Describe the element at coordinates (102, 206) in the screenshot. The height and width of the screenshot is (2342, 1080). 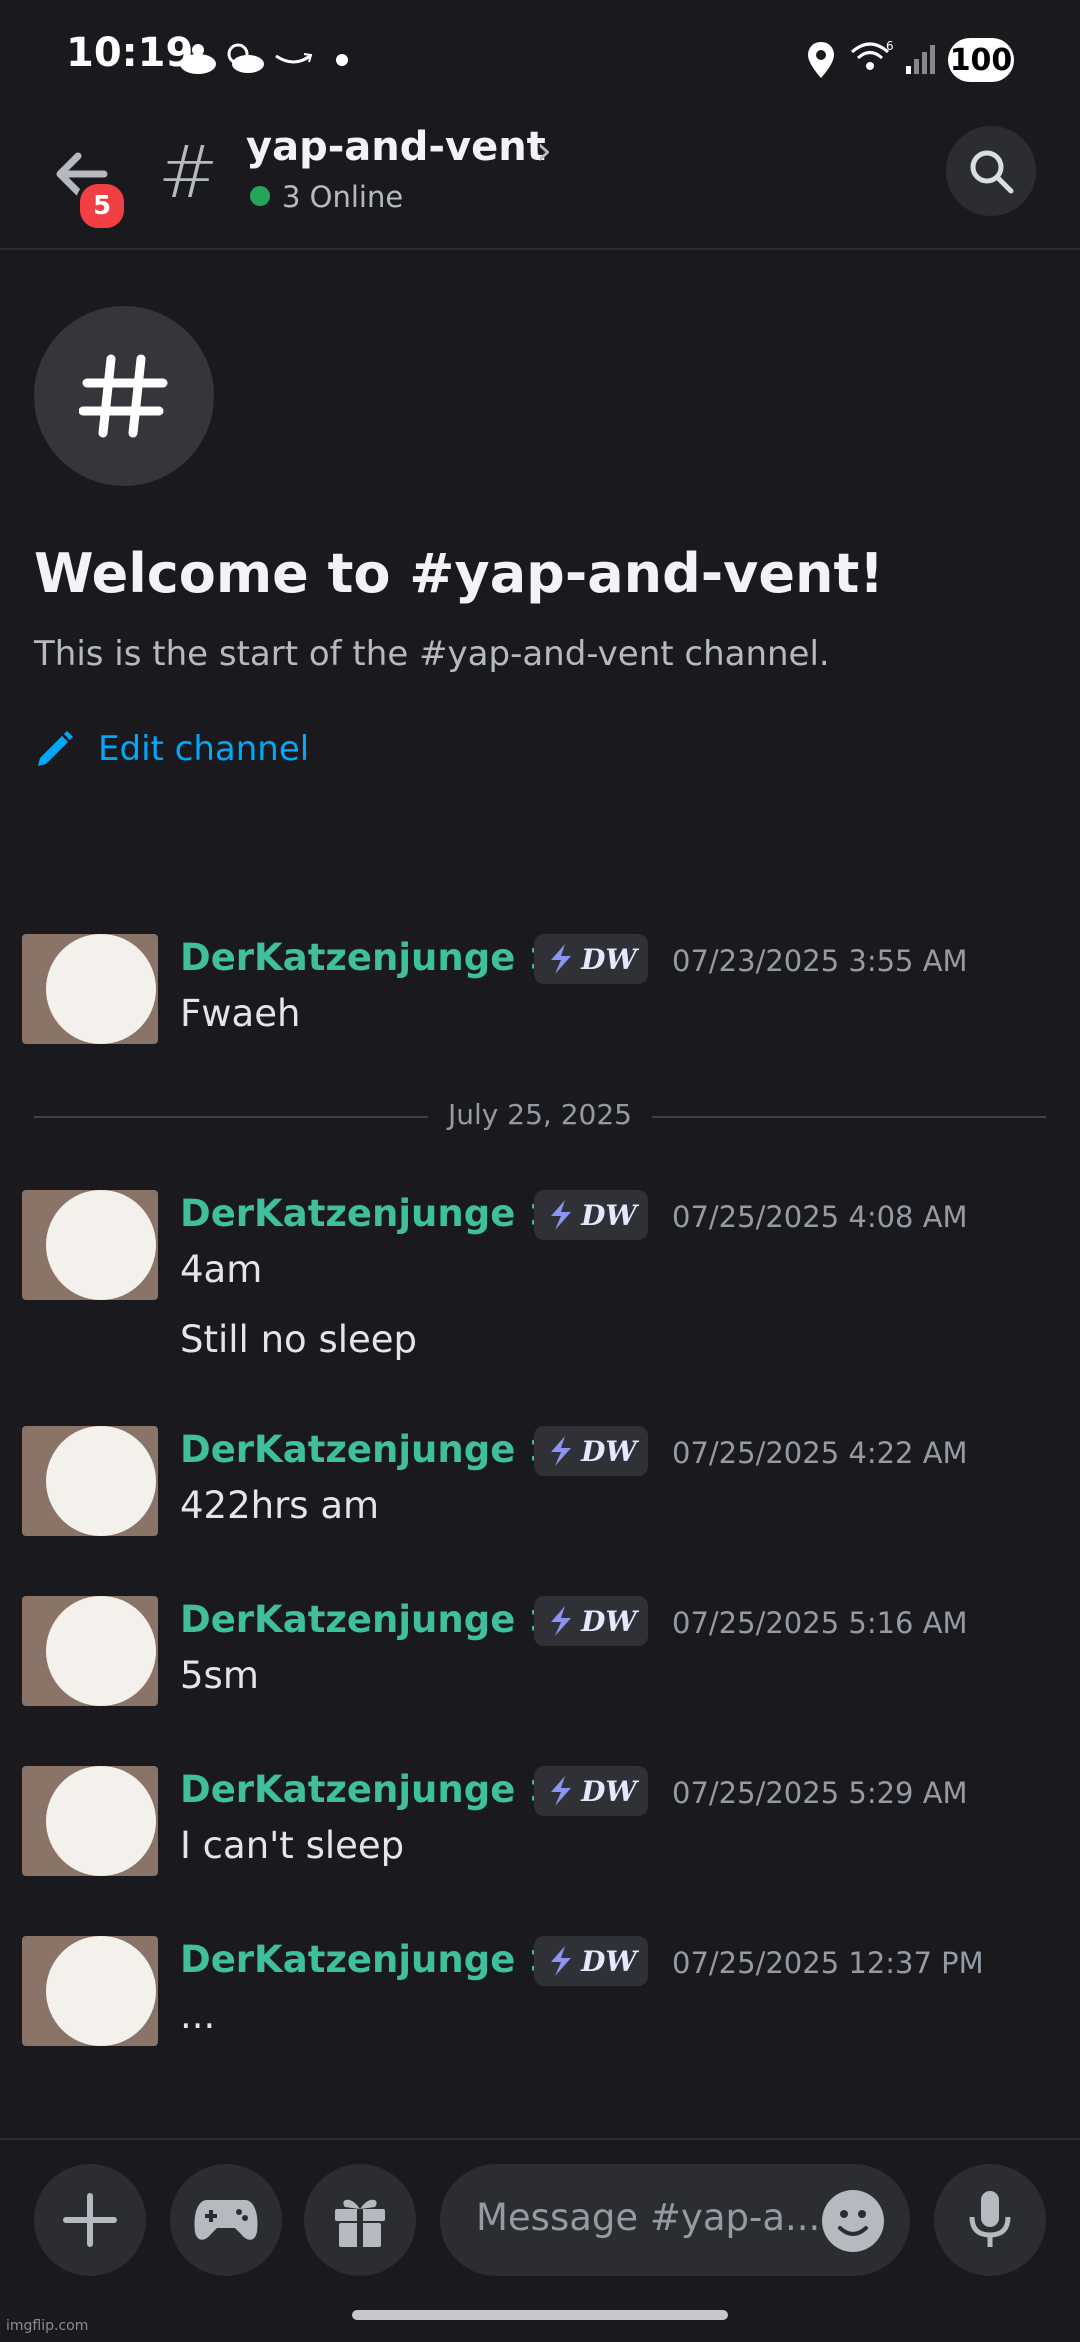
I see `unread-badge: 5` at that location.